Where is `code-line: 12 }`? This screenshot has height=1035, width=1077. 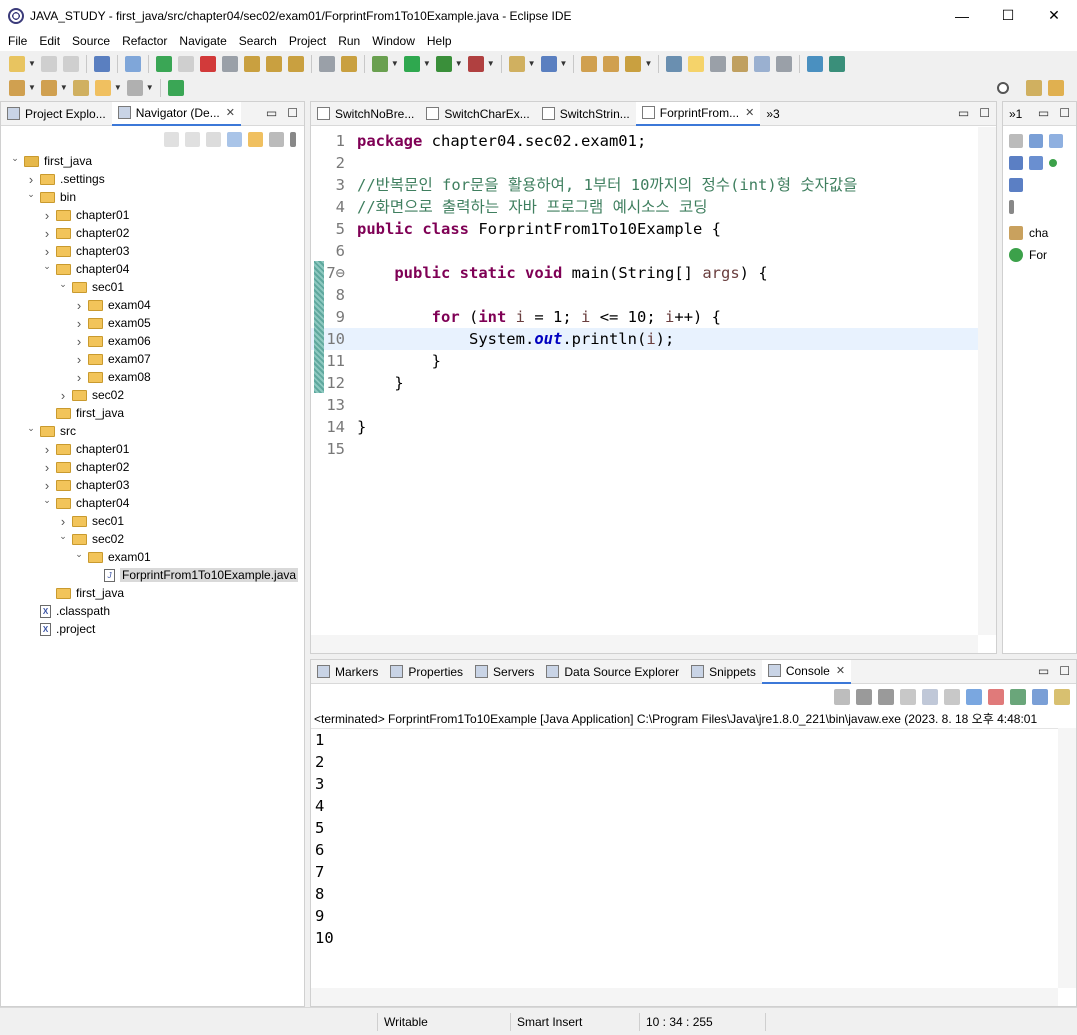 code-line: 12 } is located at coordinates (653, 383).